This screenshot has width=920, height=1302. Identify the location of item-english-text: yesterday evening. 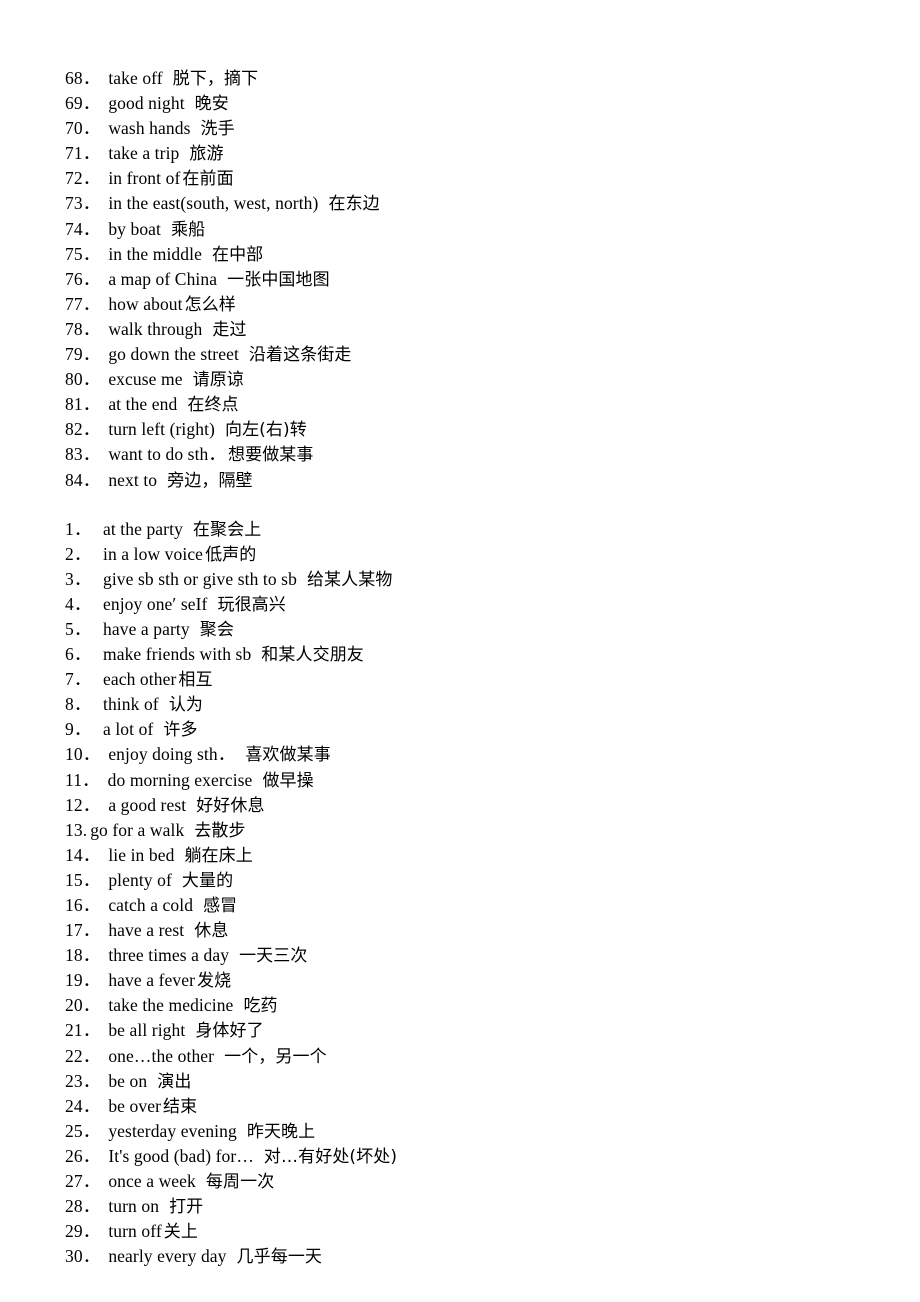
(172, 1130).